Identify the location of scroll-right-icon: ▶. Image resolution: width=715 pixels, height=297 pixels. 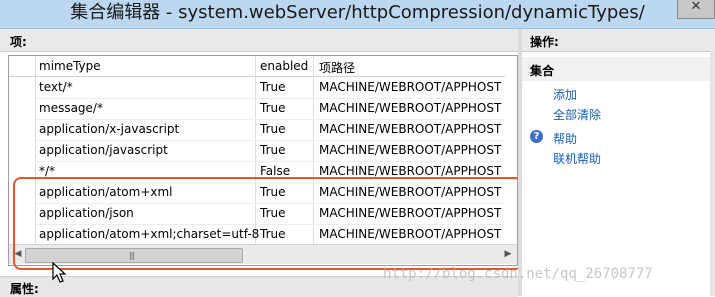
(508, 254).